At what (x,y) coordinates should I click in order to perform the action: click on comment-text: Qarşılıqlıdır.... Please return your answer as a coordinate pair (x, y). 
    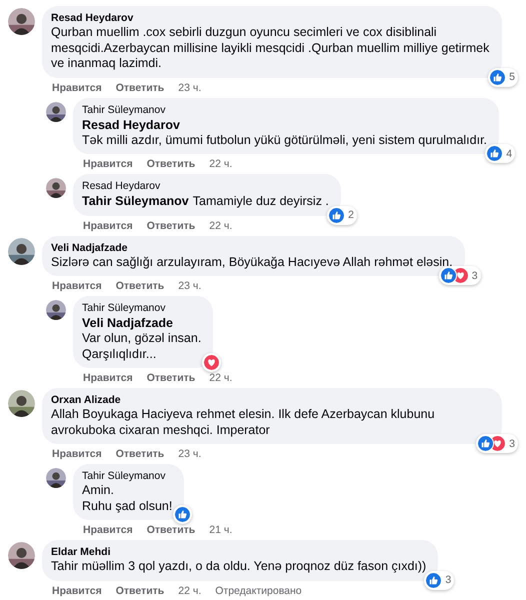
    Looking at the image, I should click on (119, 353).